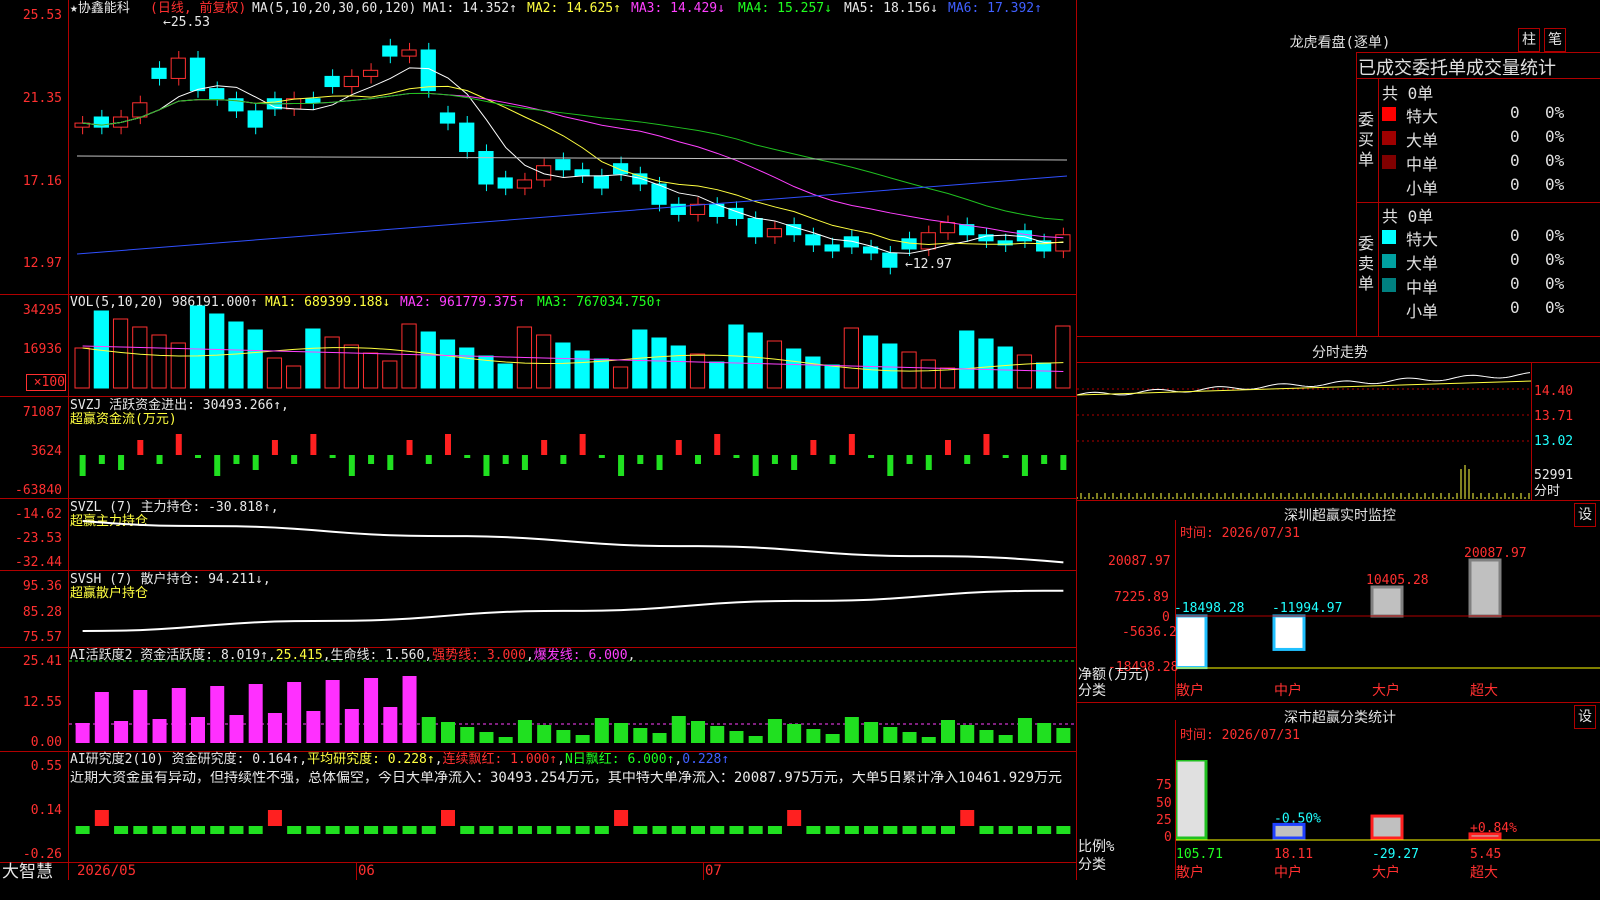  Describe the element at coordinates (1493, 828) in the screenshot. I see `pct-label: +0.84%` at that location.